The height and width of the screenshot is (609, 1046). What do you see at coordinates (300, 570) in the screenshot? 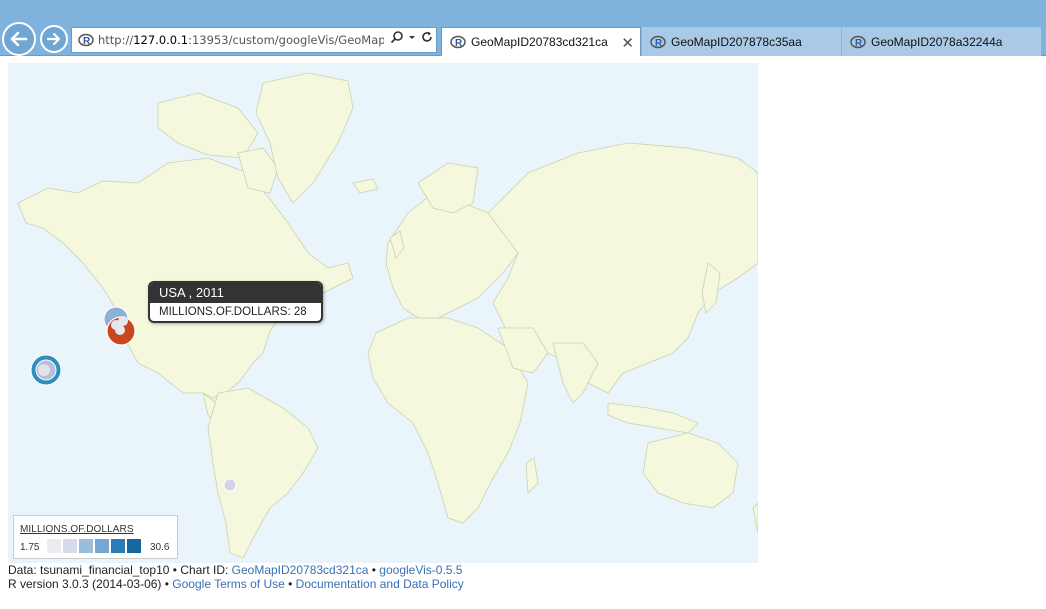
I see `chart-id-link: GeoMapID20783cd321ca` at bounding box center [300, 570].